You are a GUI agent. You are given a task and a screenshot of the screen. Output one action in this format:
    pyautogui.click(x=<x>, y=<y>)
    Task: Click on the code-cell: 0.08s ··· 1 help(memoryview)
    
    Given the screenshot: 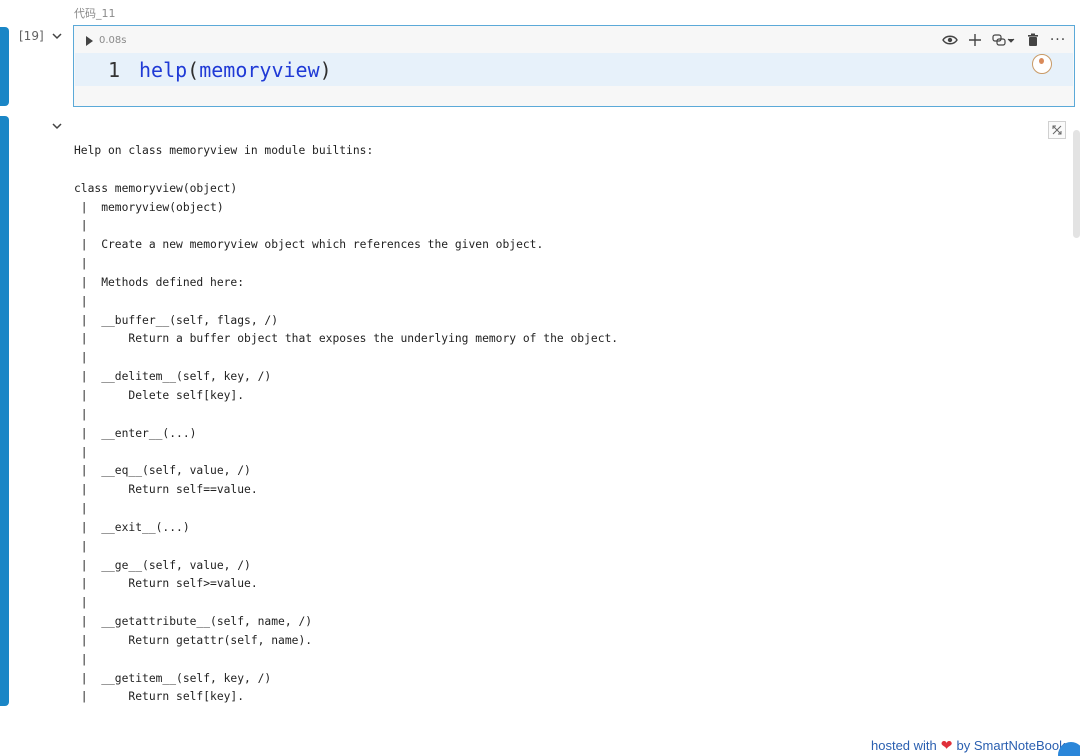 What is the action you would take?
    pyautogui.click(x=574, y=66)
    